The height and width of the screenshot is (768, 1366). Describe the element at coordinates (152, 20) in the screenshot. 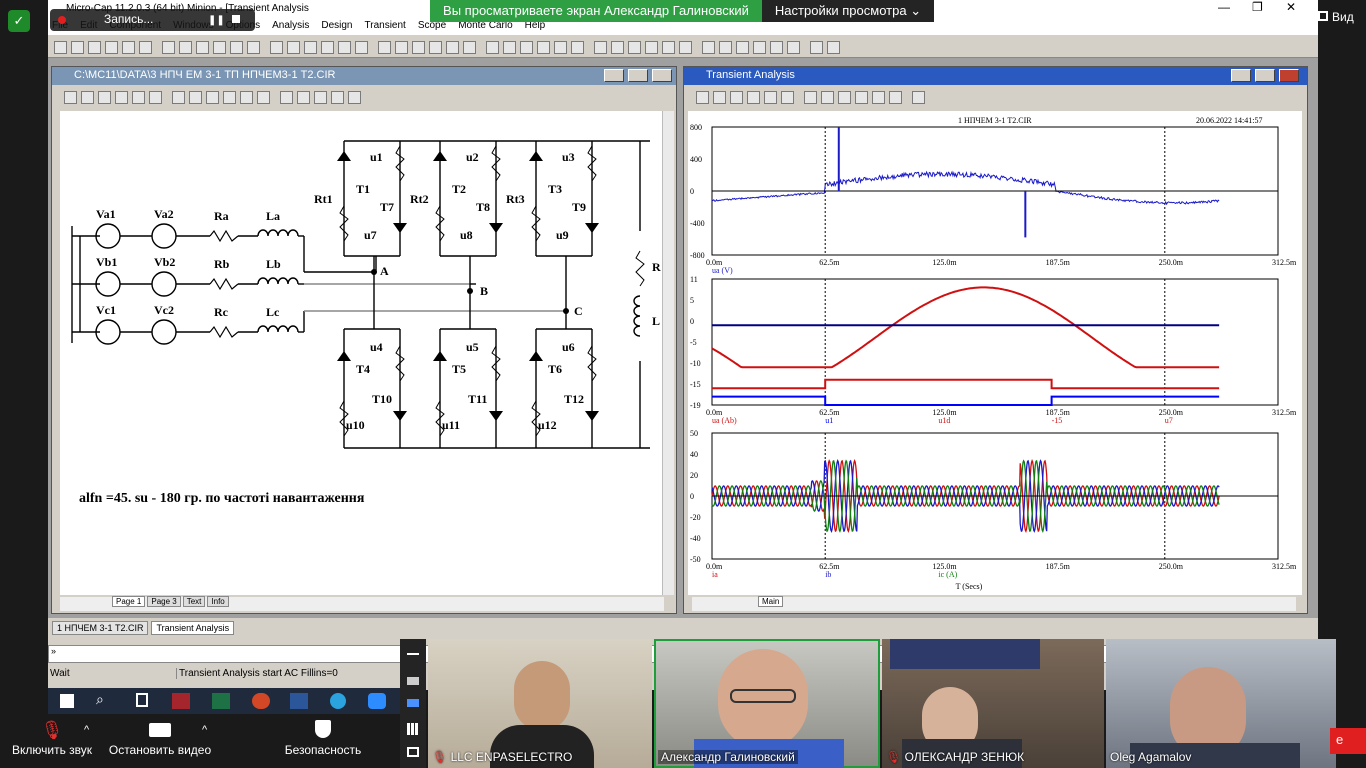

I see `recording-indicator: Запись... ❚❚` at that location.